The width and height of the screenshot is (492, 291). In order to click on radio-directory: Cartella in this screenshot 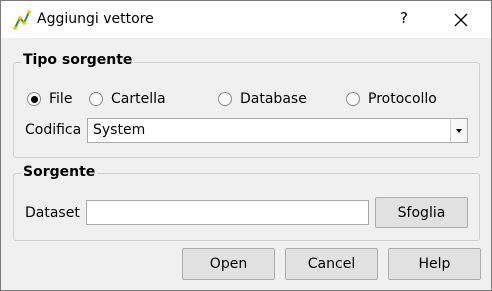, I will do `click(127, 99)`.